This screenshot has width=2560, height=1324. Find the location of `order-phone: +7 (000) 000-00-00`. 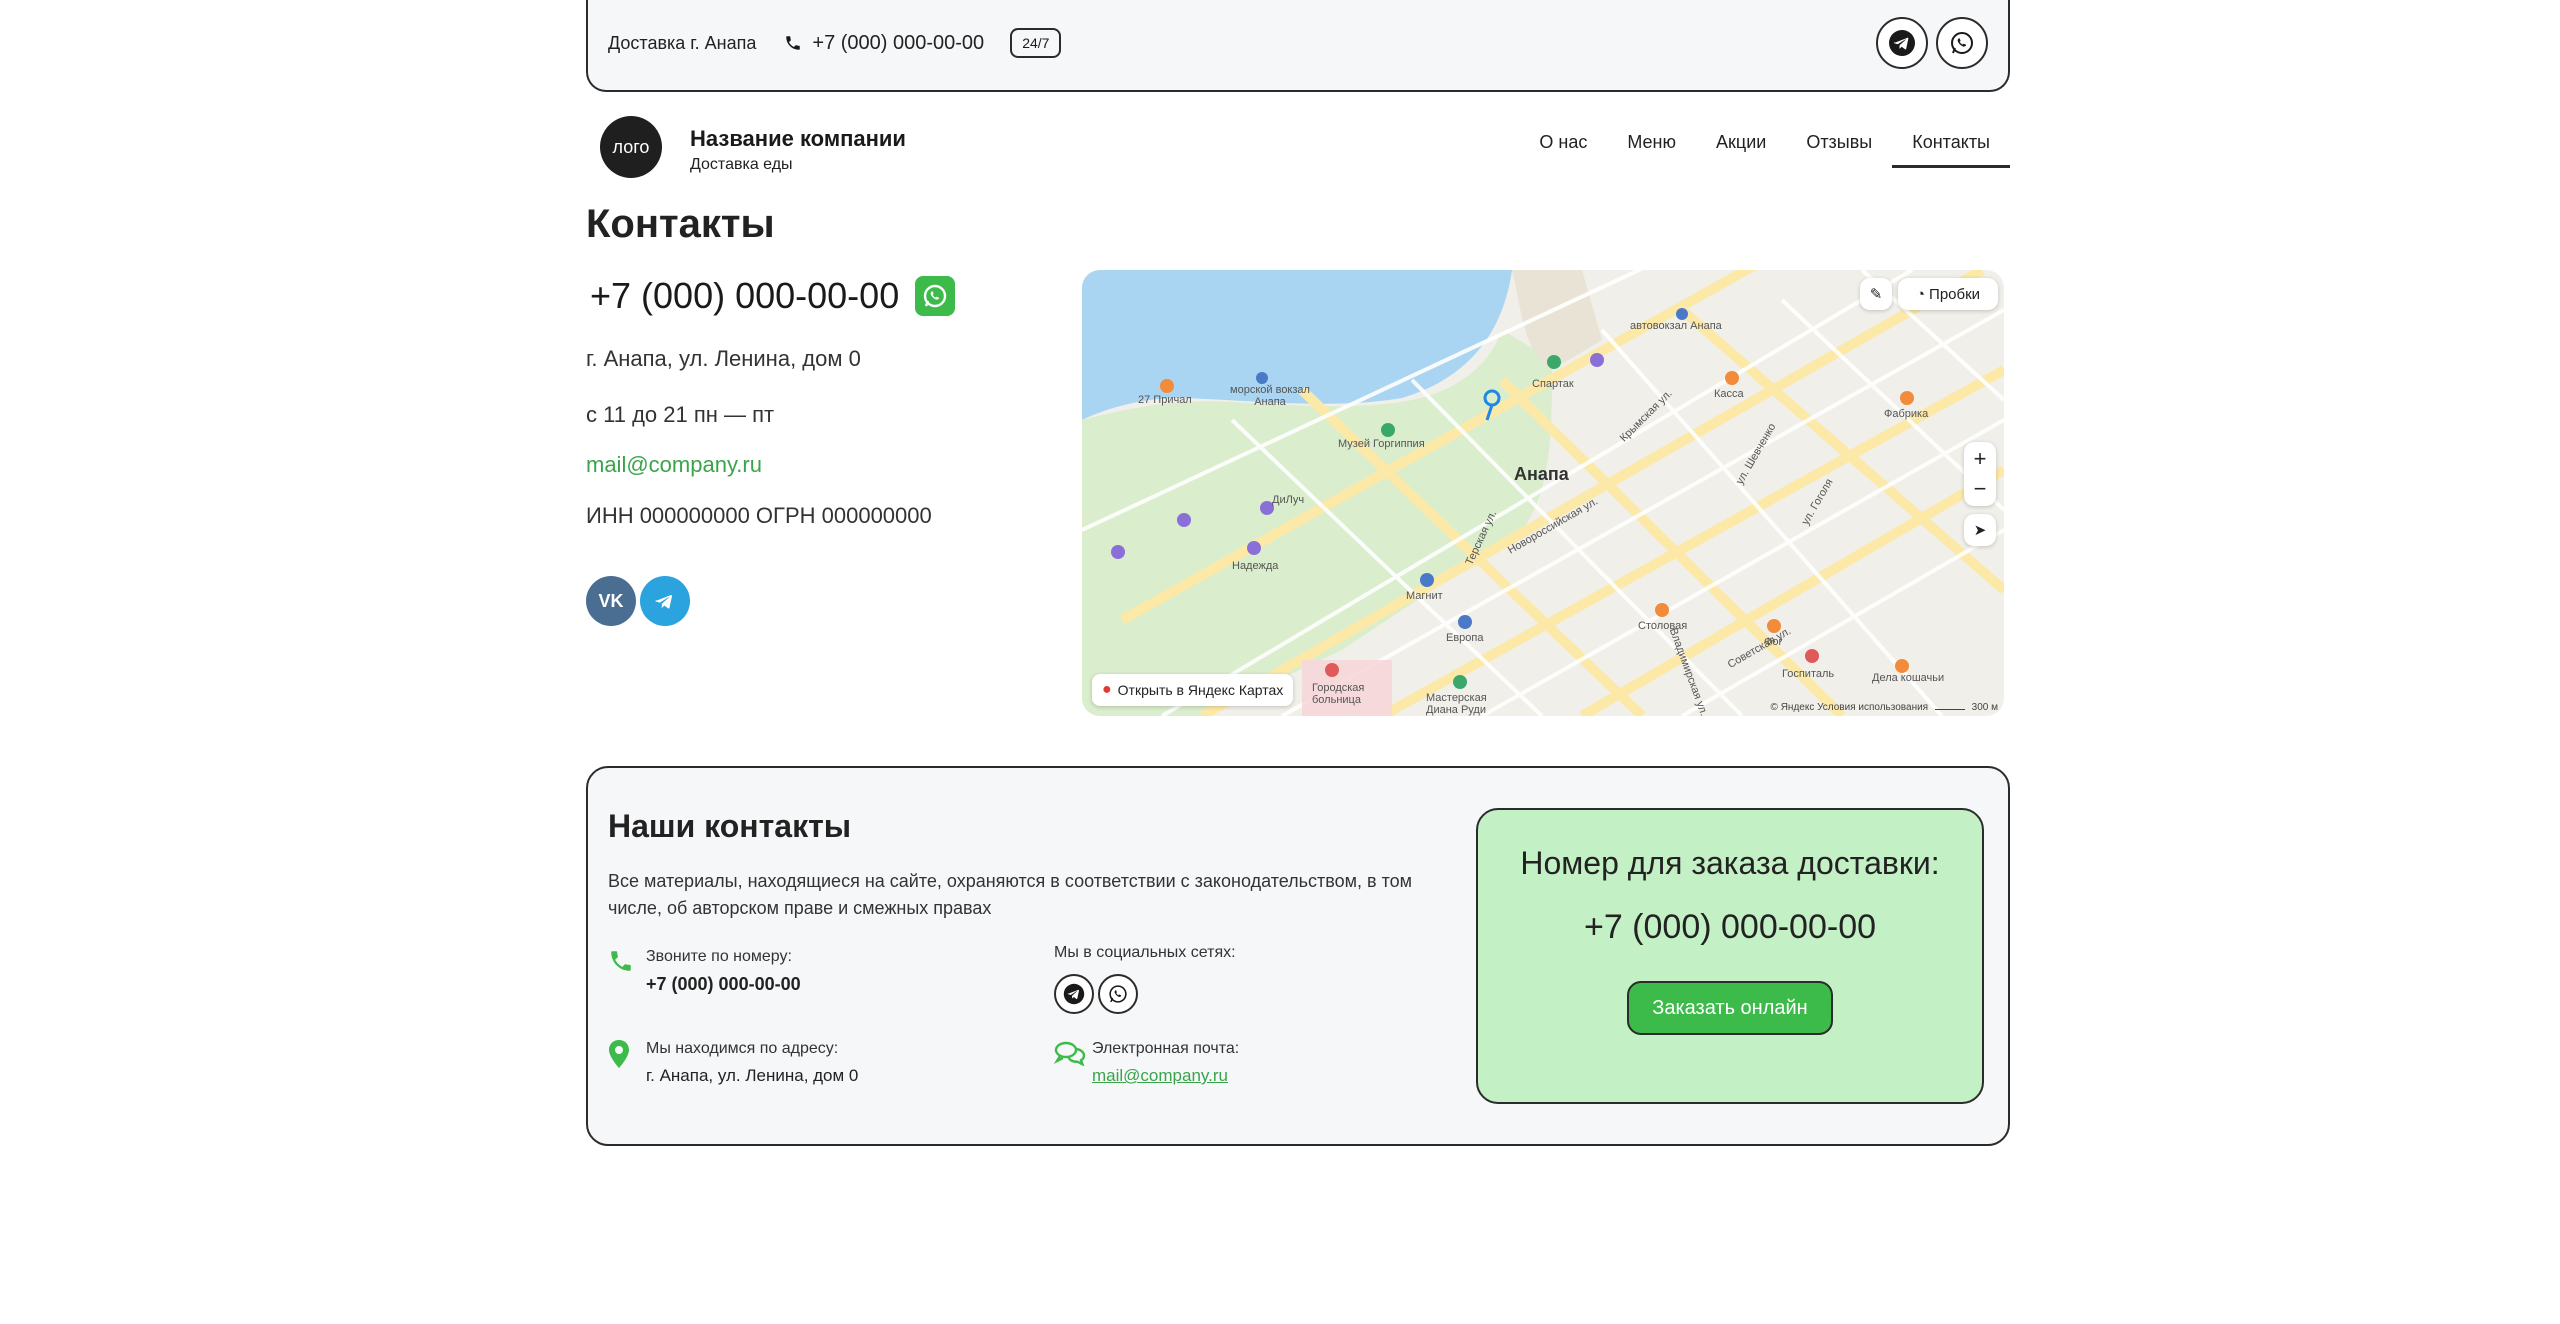

order-phone: +7 (000) 000-00-00 is located at coordinates (1730, 927).